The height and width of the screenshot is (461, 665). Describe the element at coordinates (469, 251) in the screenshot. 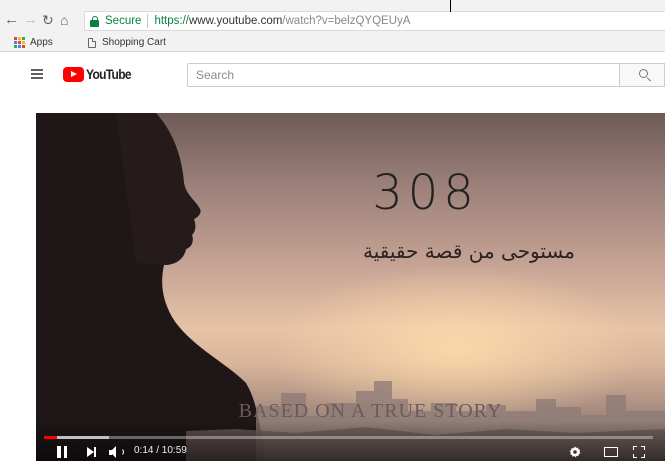

I see `video-arabic-subtitle: مستوحى من قصة حقيقية` at that location.